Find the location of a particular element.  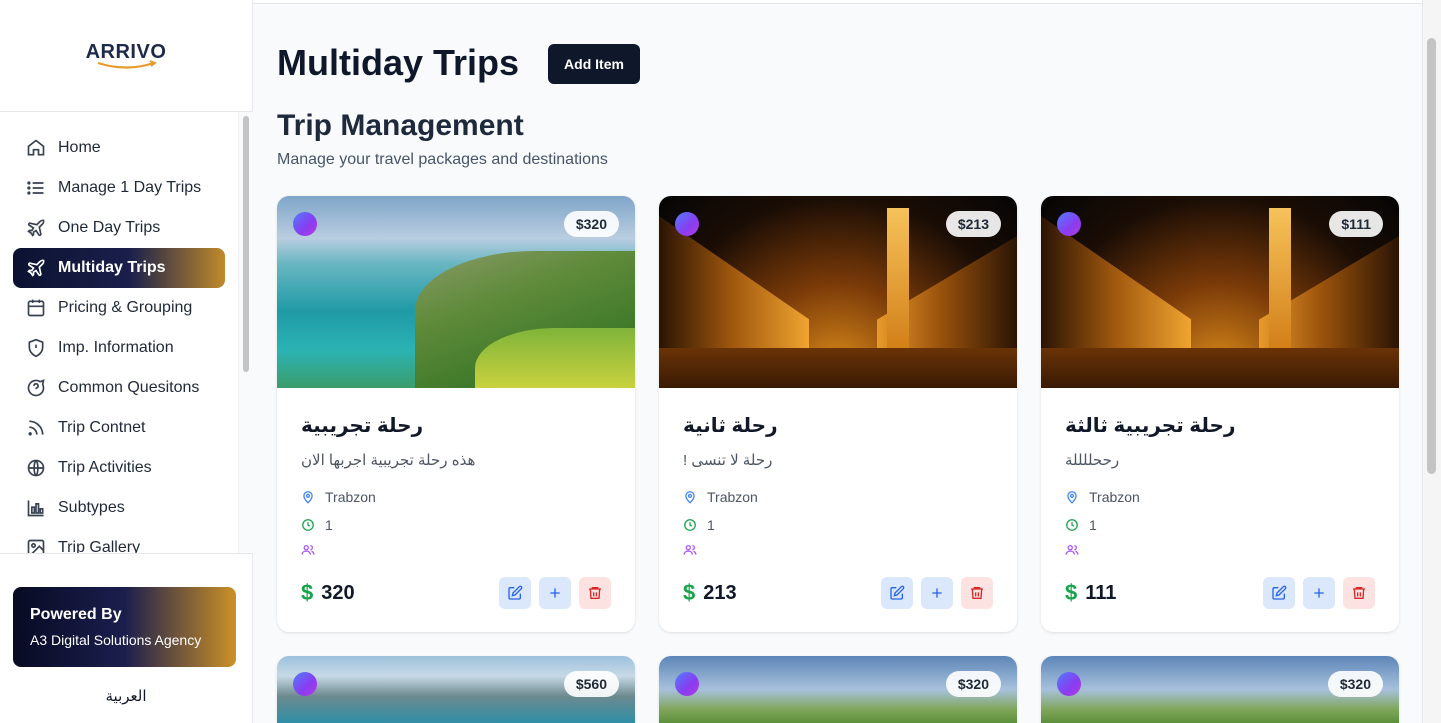

section-title: Trip Management is located at coordinates (400, 125).